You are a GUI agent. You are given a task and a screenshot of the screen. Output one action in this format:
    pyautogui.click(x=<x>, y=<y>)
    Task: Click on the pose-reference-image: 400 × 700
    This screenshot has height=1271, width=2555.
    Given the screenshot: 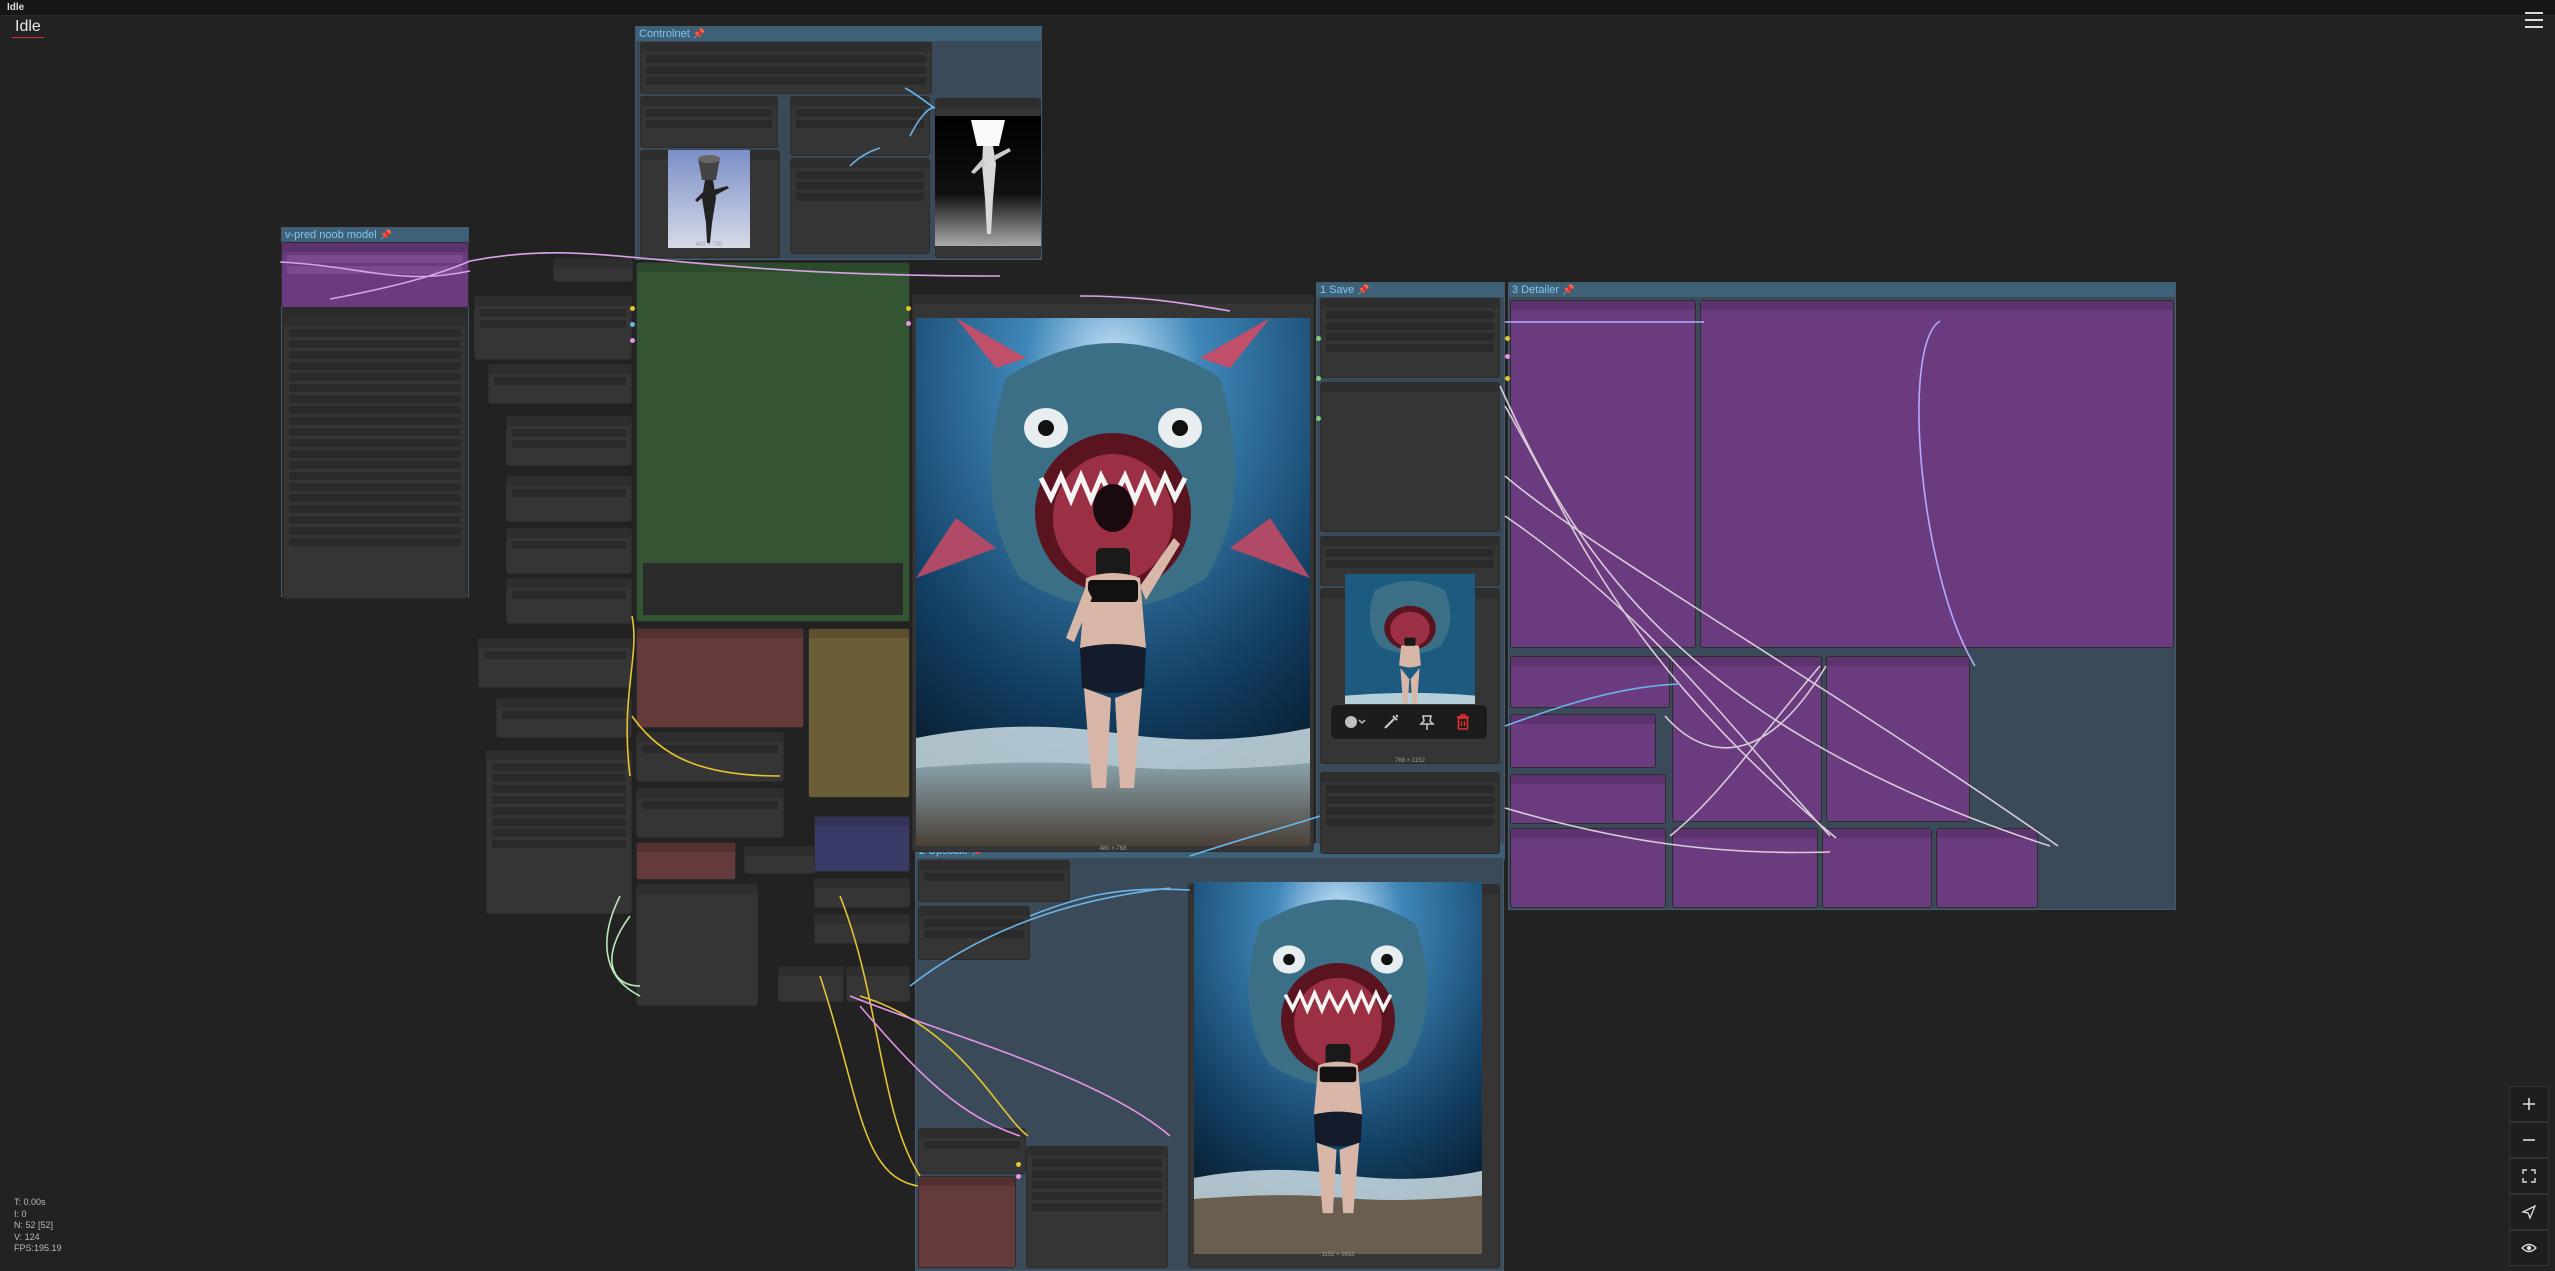 What is the action you would take?
    pyautogui.click(x=709, y=199)
    